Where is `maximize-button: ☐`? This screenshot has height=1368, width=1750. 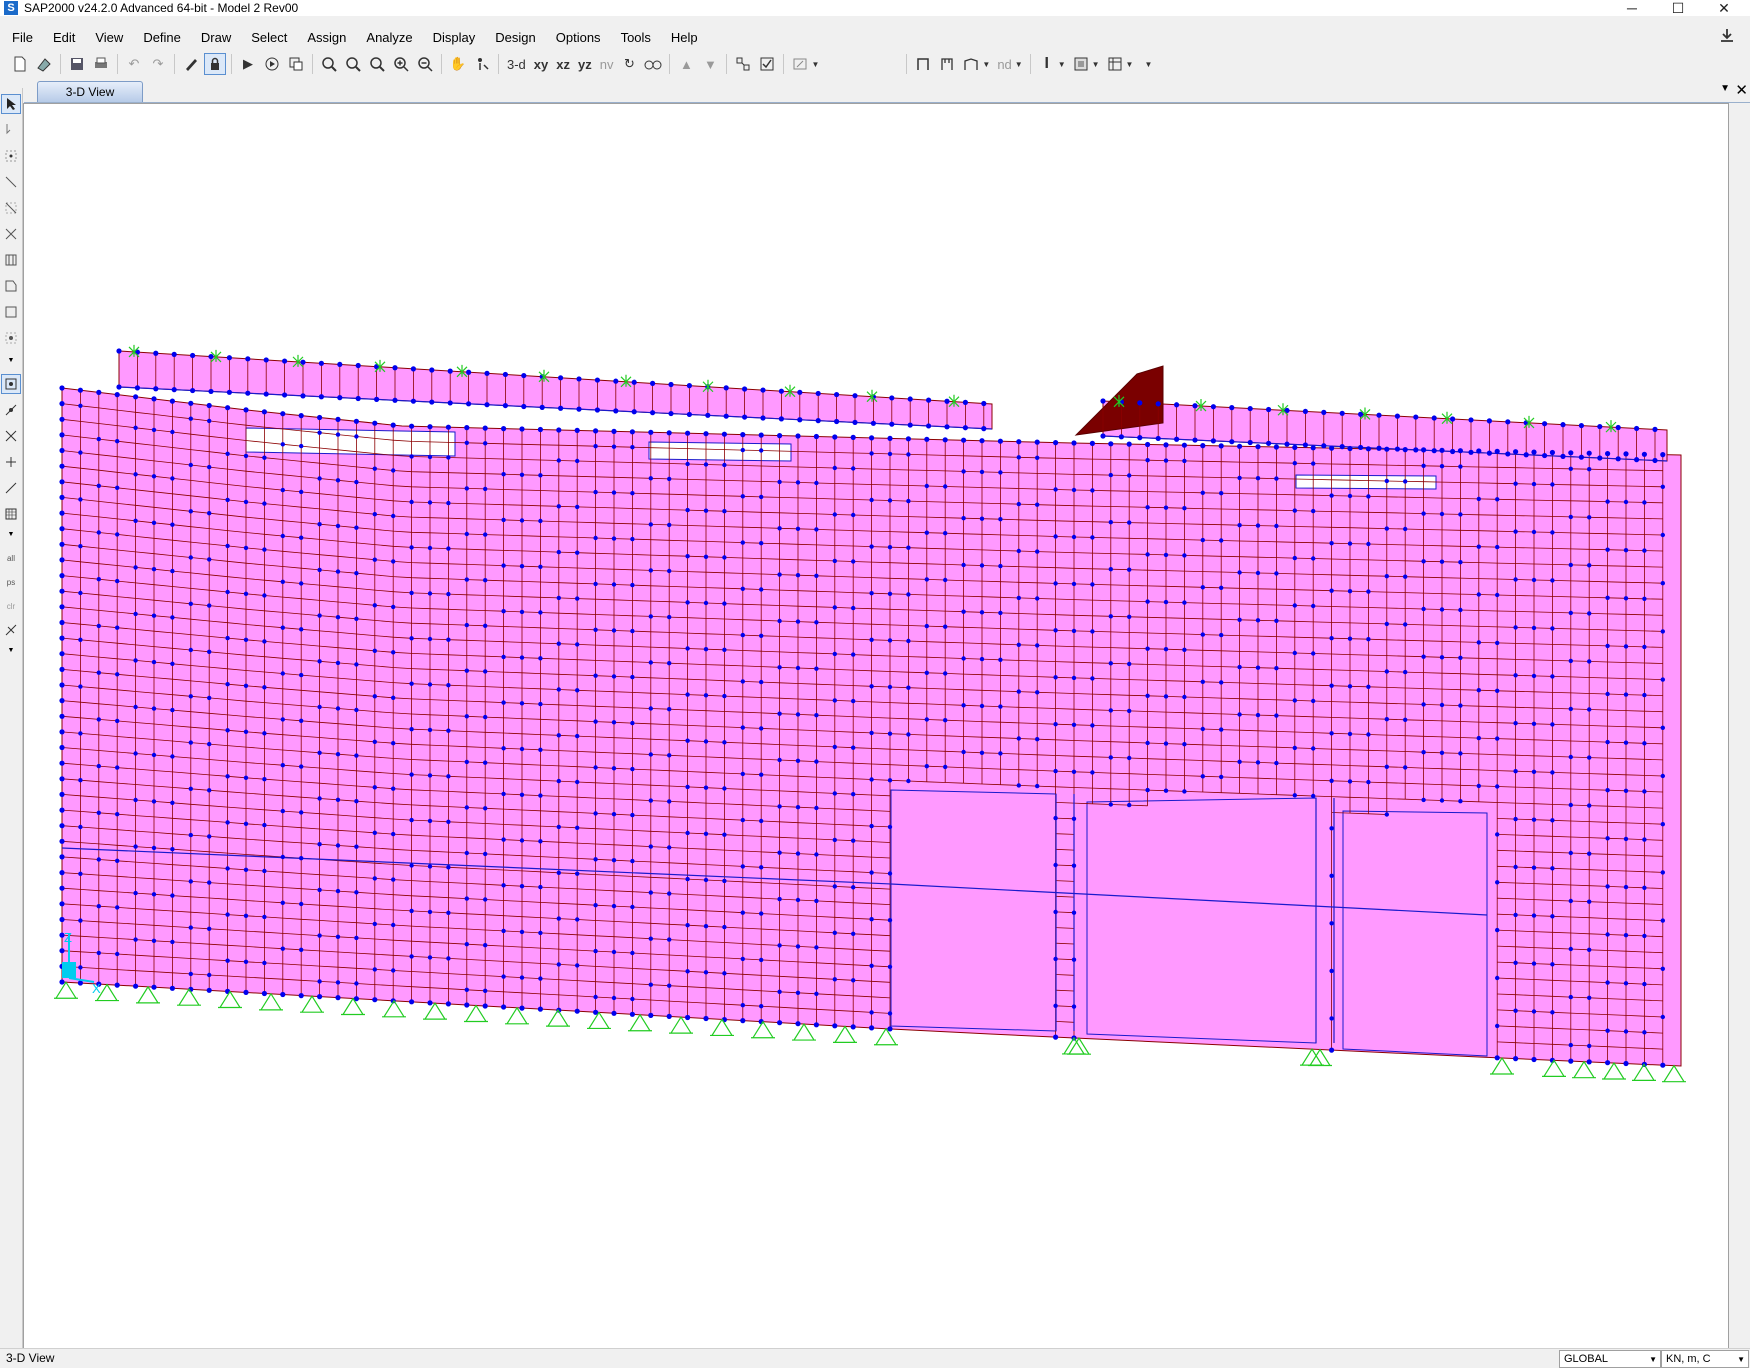 maximize-button: ☐ is located at coordinates (1678, 8).